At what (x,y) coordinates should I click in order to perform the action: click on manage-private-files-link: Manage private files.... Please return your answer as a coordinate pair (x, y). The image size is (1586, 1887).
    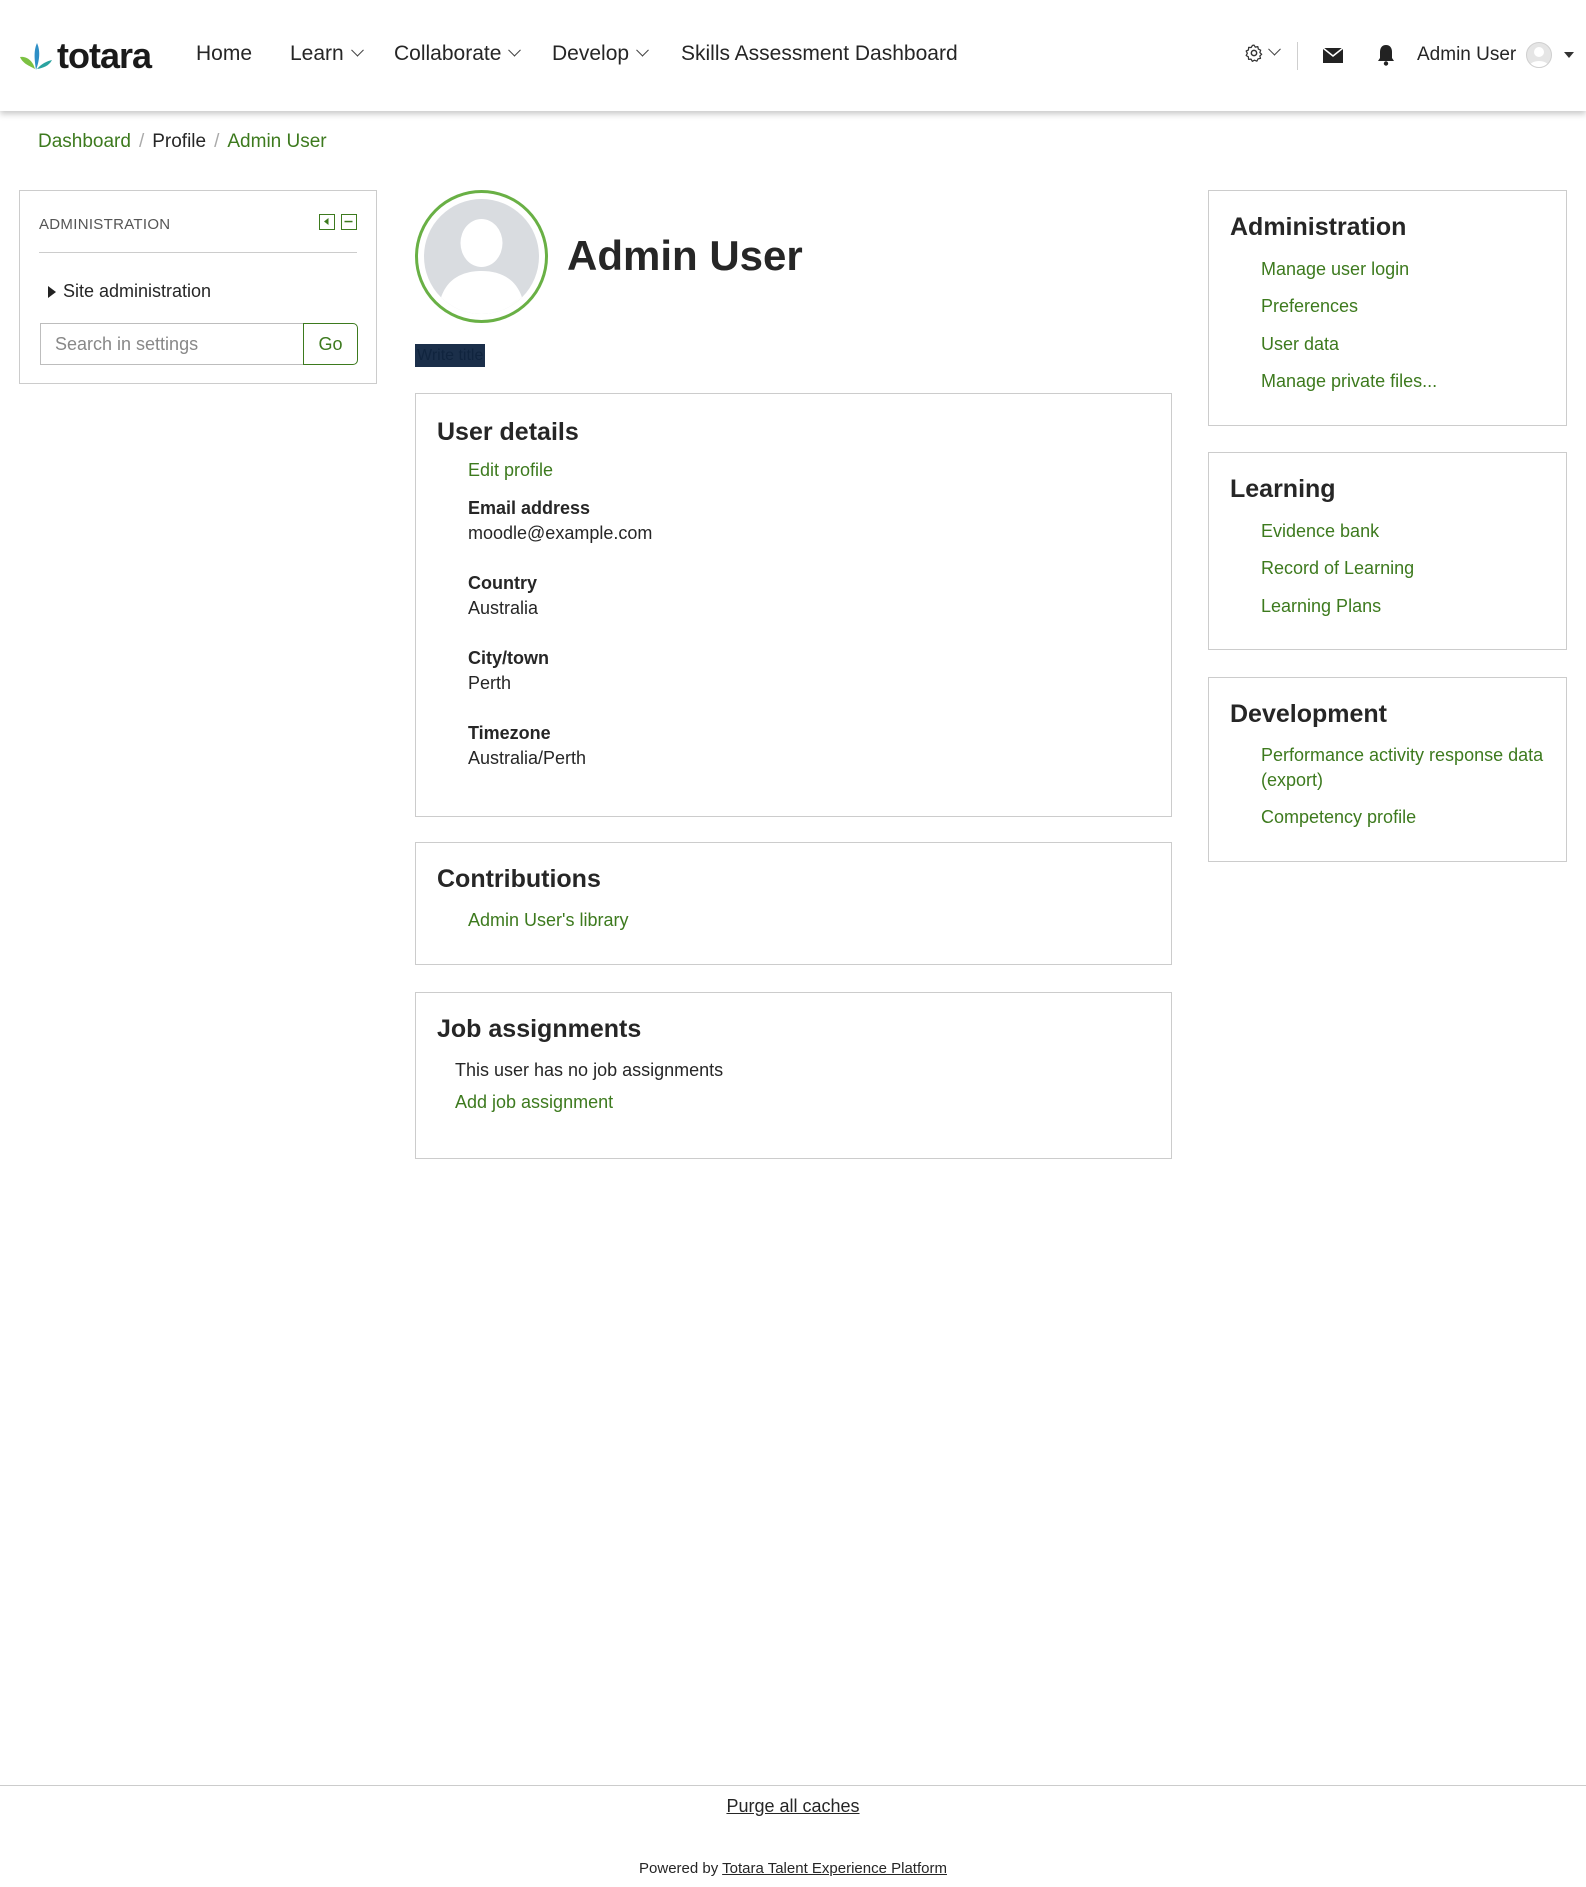
    Looking at the image, I should click on (1406, 381).